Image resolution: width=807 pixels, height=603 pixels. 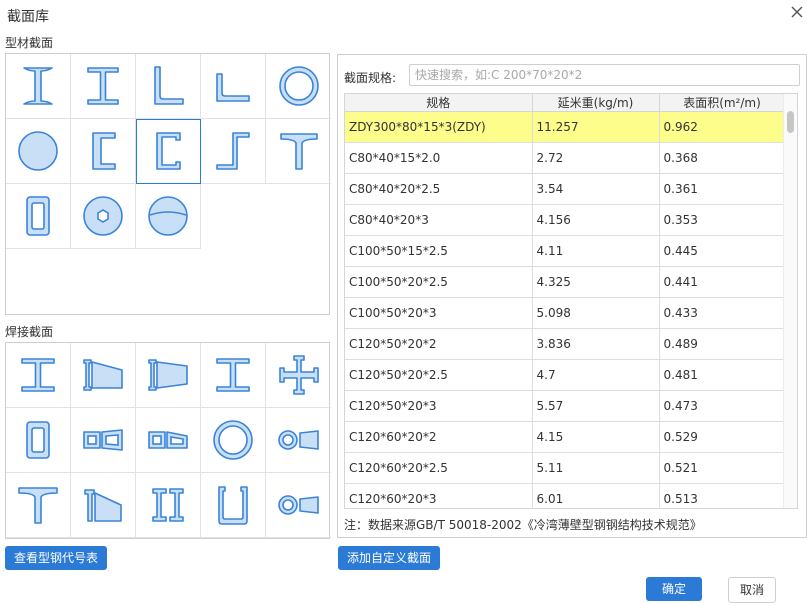 I want to click on channel-icon, so click(x=103, y=151).